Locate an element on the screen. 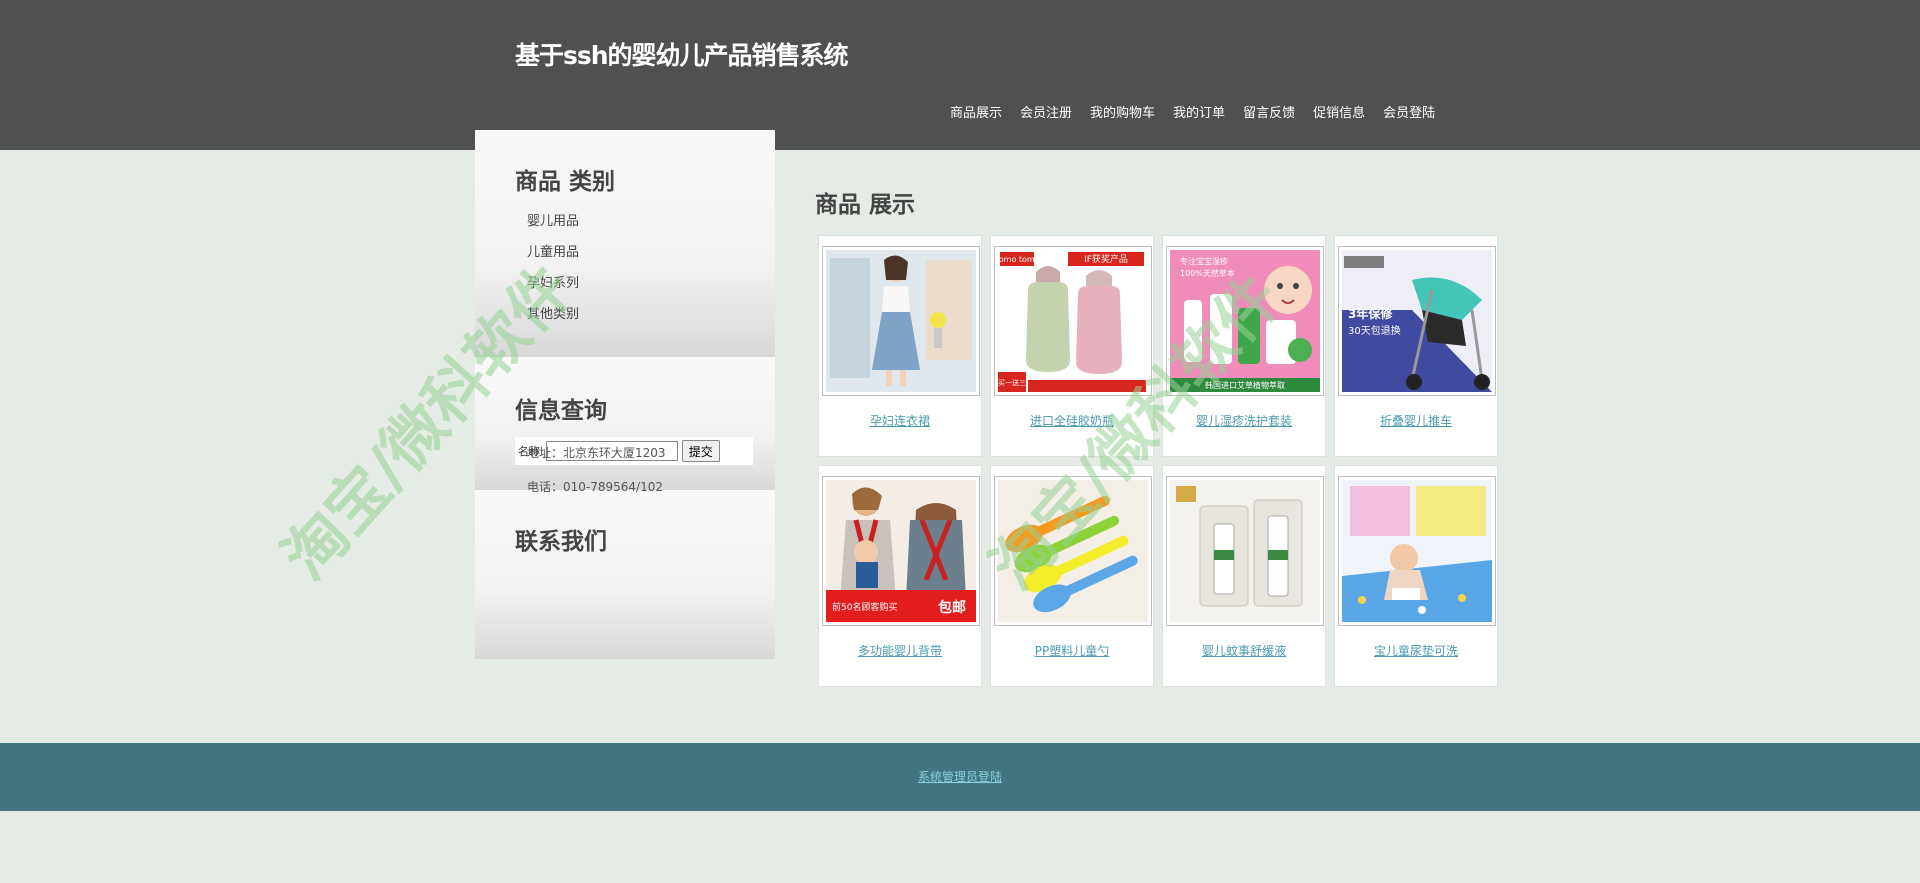 The height and width of the screenshot is (883, 1920). maternity-dress-image is located at coordinates (901, 321).